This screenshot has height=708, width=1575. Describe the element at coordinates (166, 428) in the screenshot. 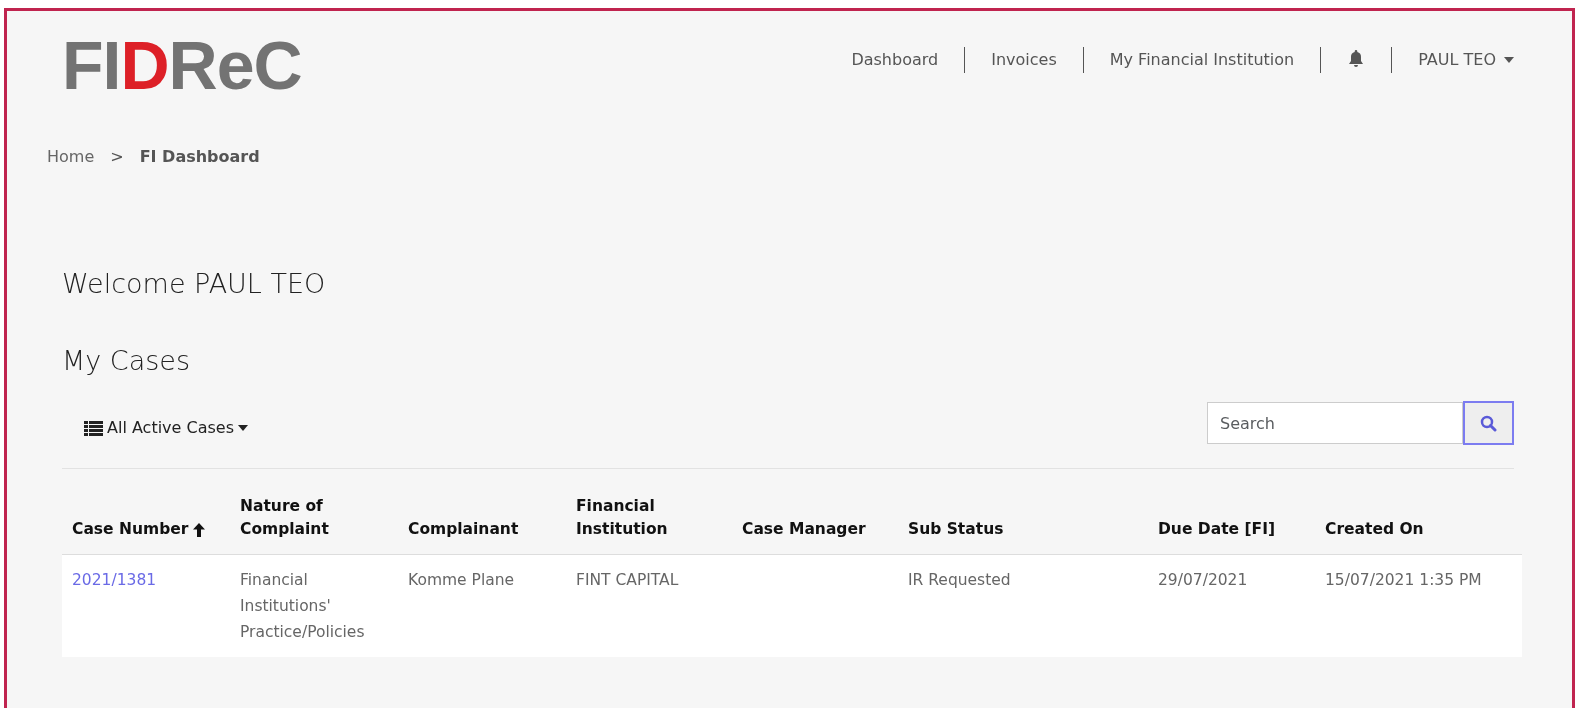

I see `filter-dropdown: All Active Cases` at that location.